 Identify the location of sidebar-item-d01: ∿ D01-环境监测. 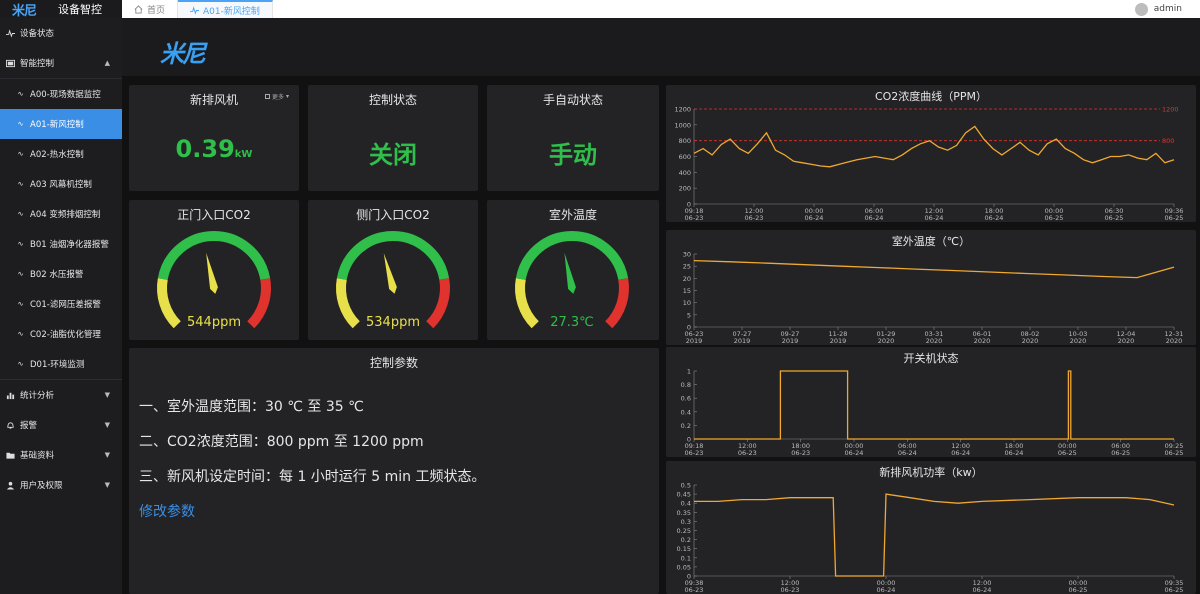
(61, 364).